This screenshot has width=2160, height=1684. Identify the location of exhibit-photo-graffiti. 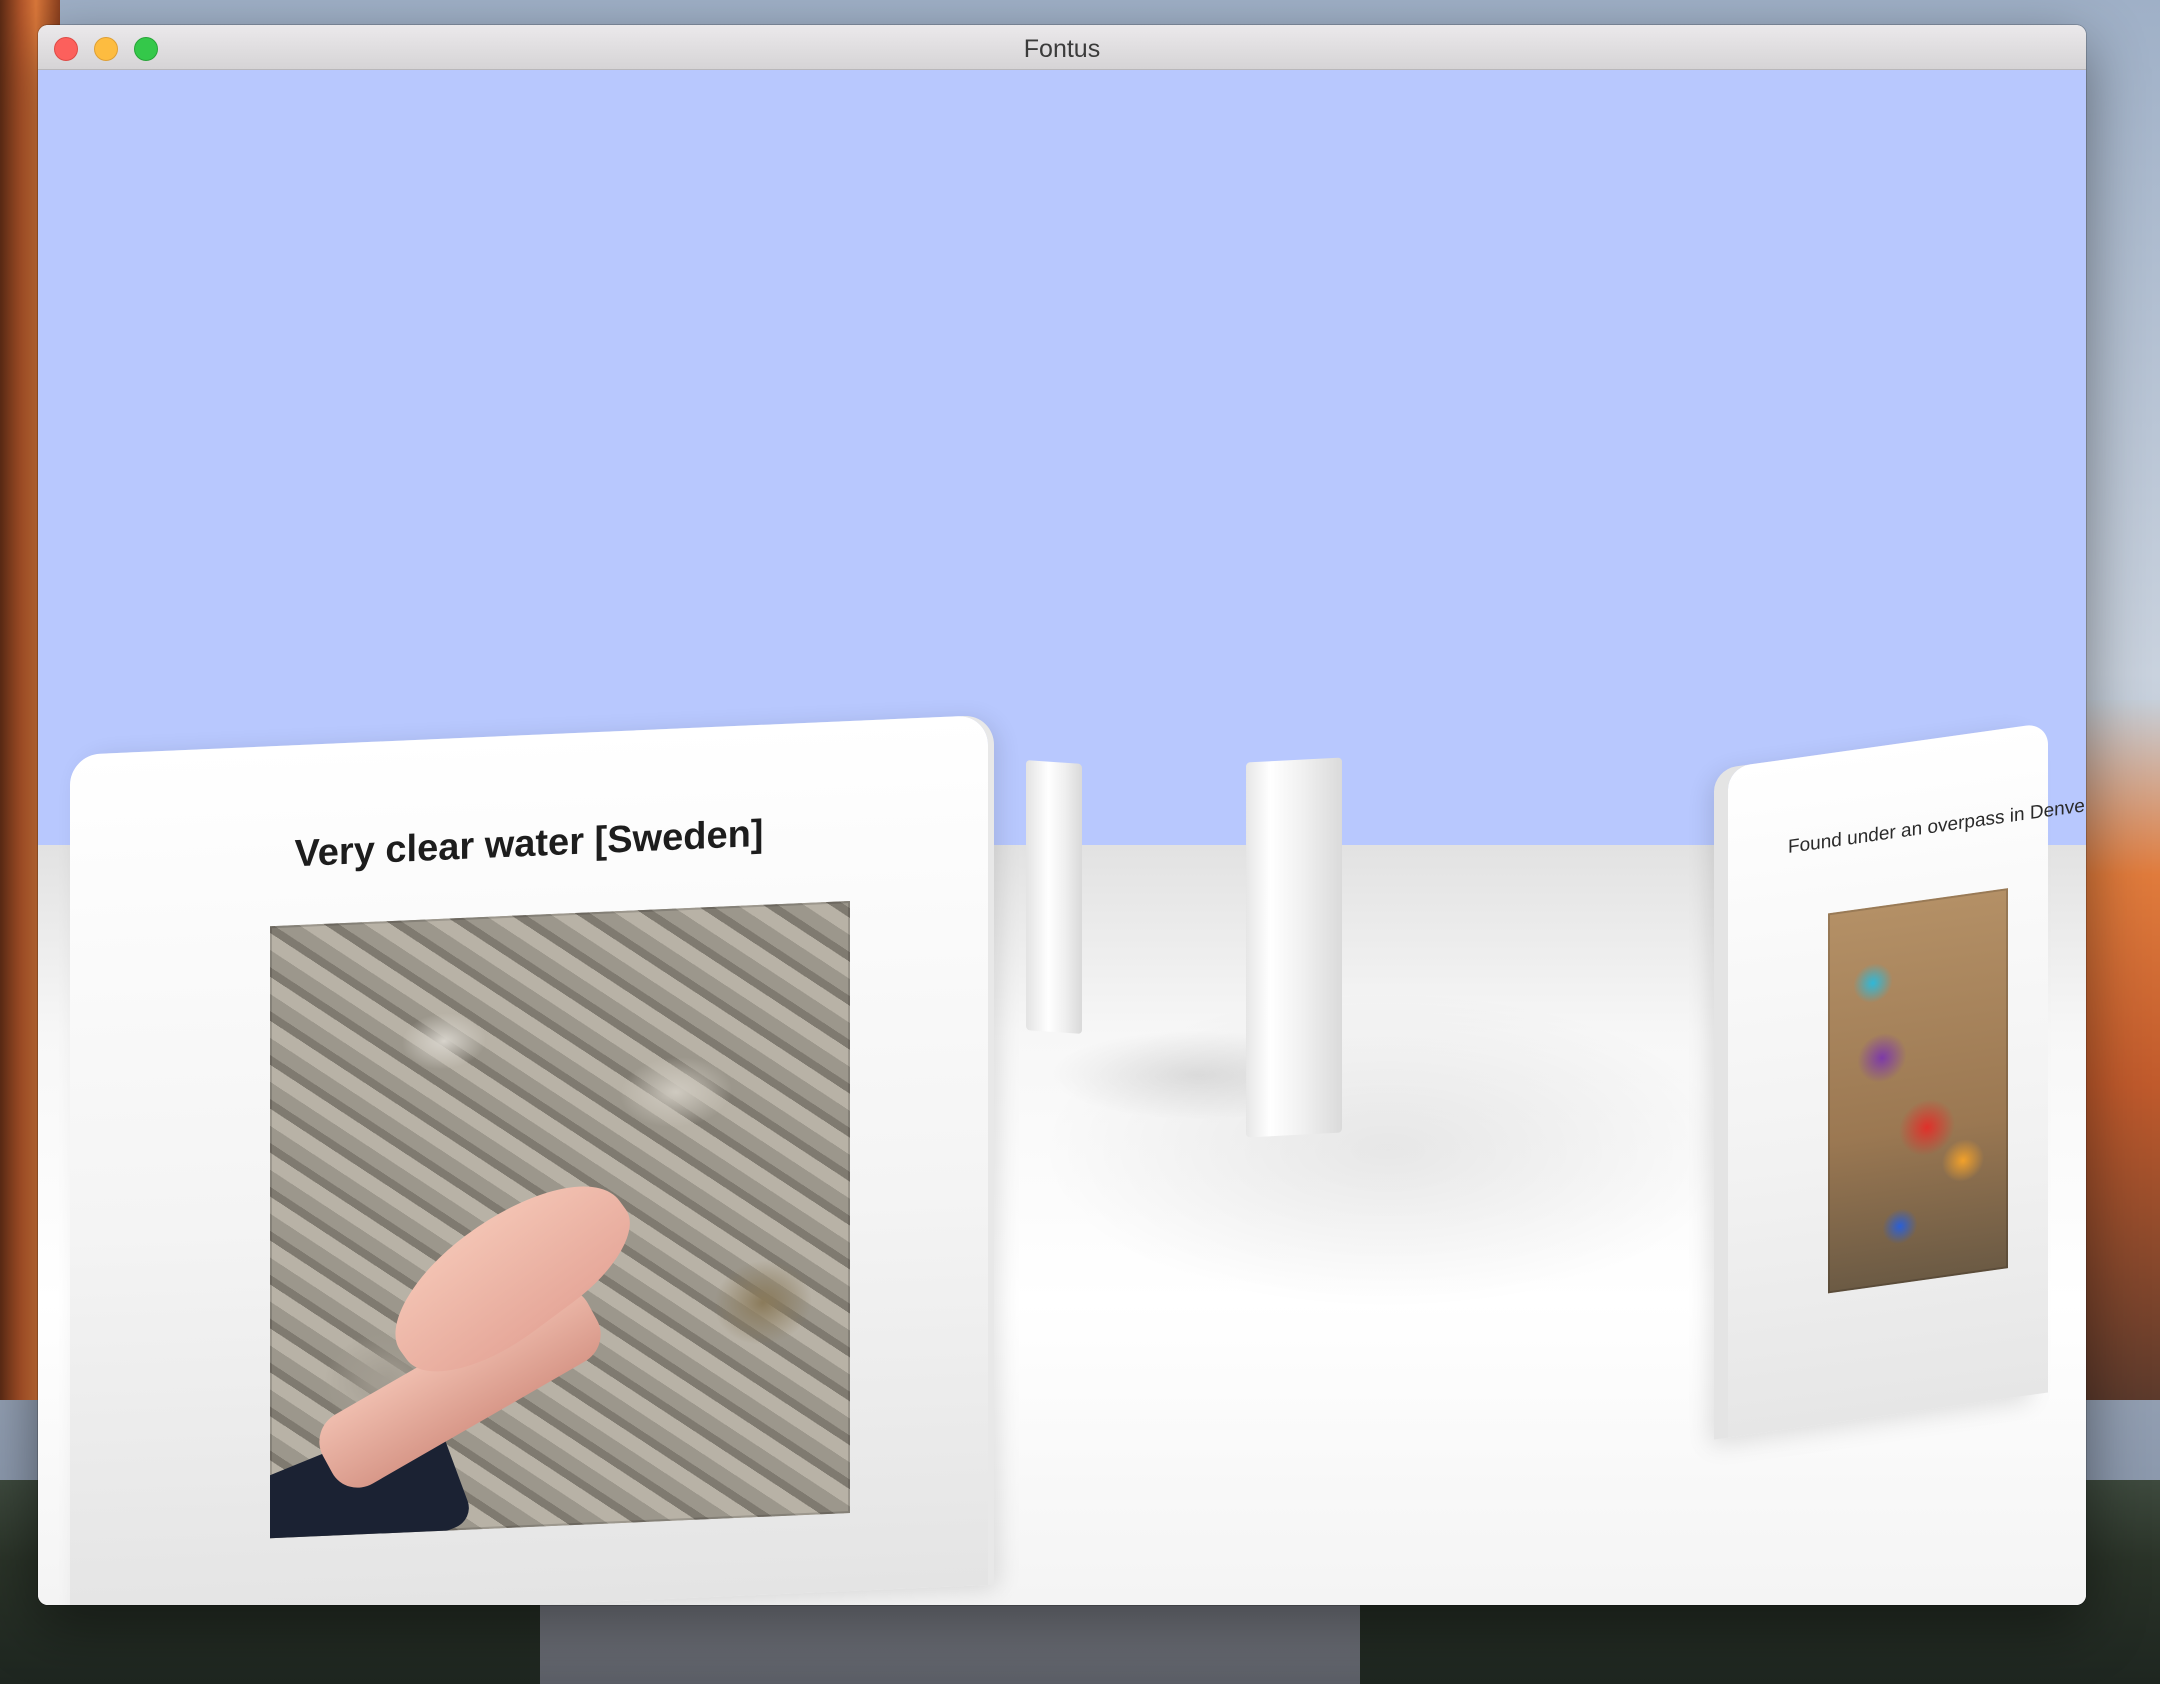
(1918, 1091).